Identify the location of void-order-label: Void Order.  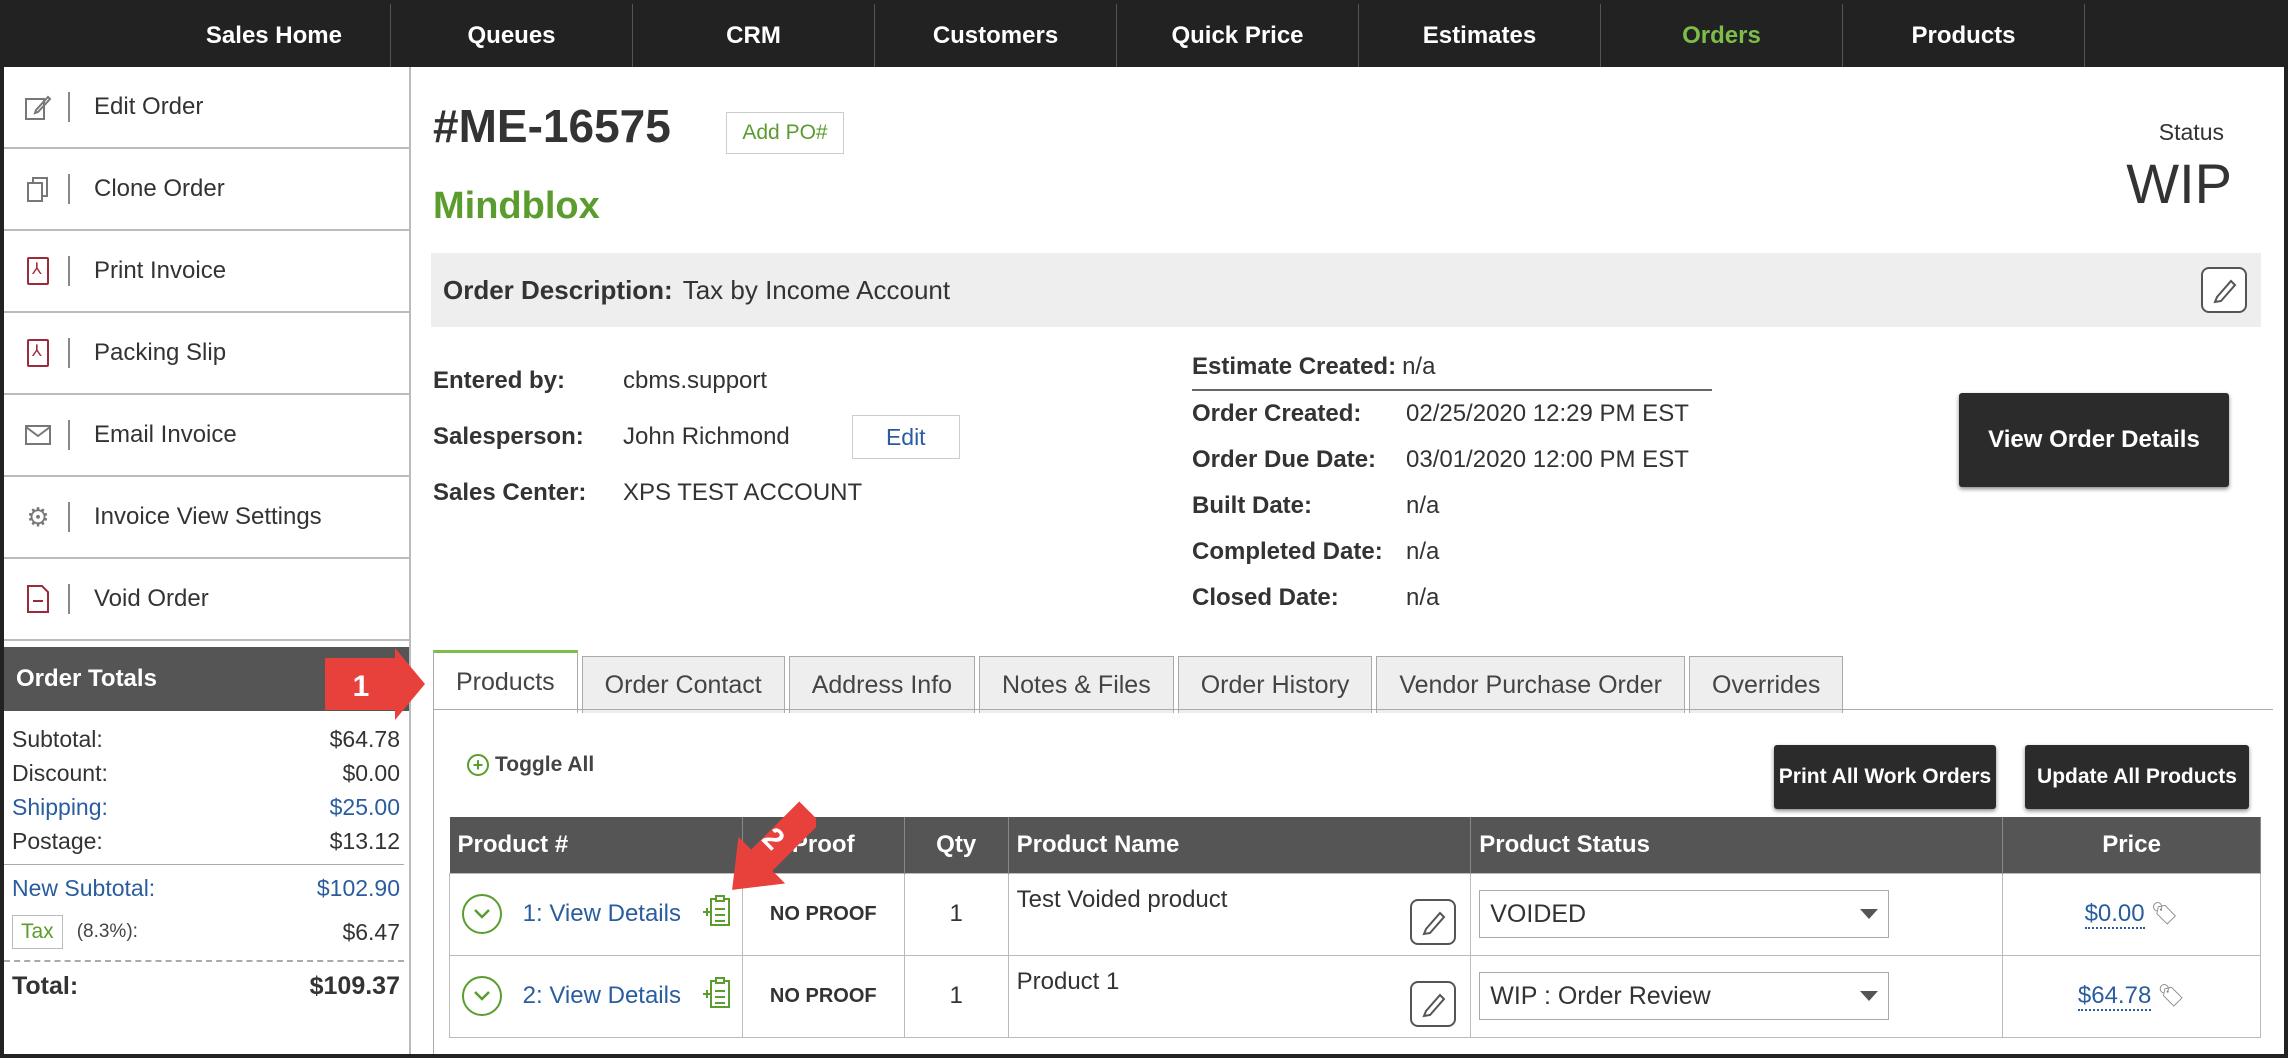
(151, 598).